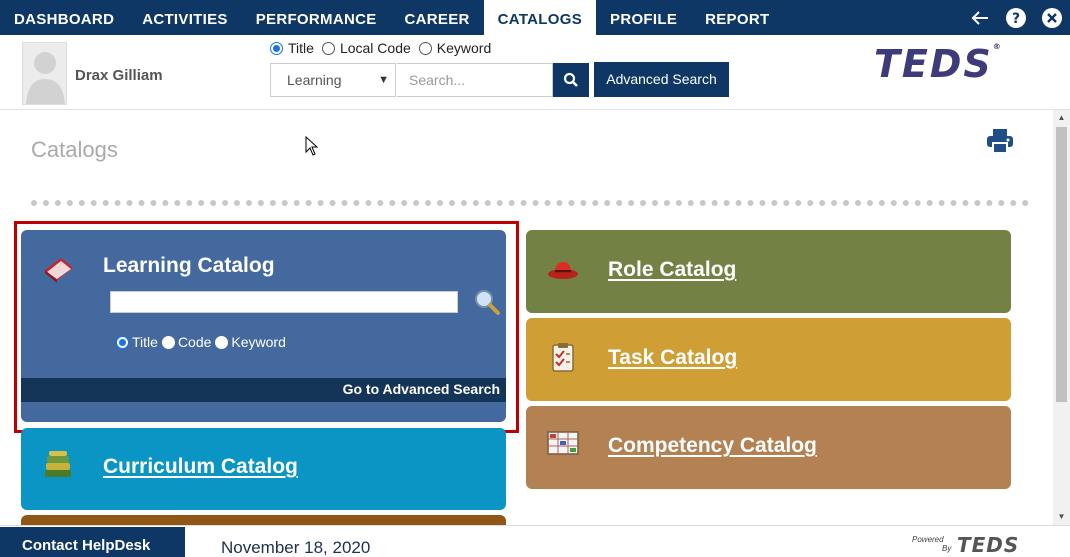 Image resolution: width=1070 pixels, height=557 pixels. Describe the element at coordinates (119, 75) in the screenshot. I see `user-name: Drax Gilliam` at that location.